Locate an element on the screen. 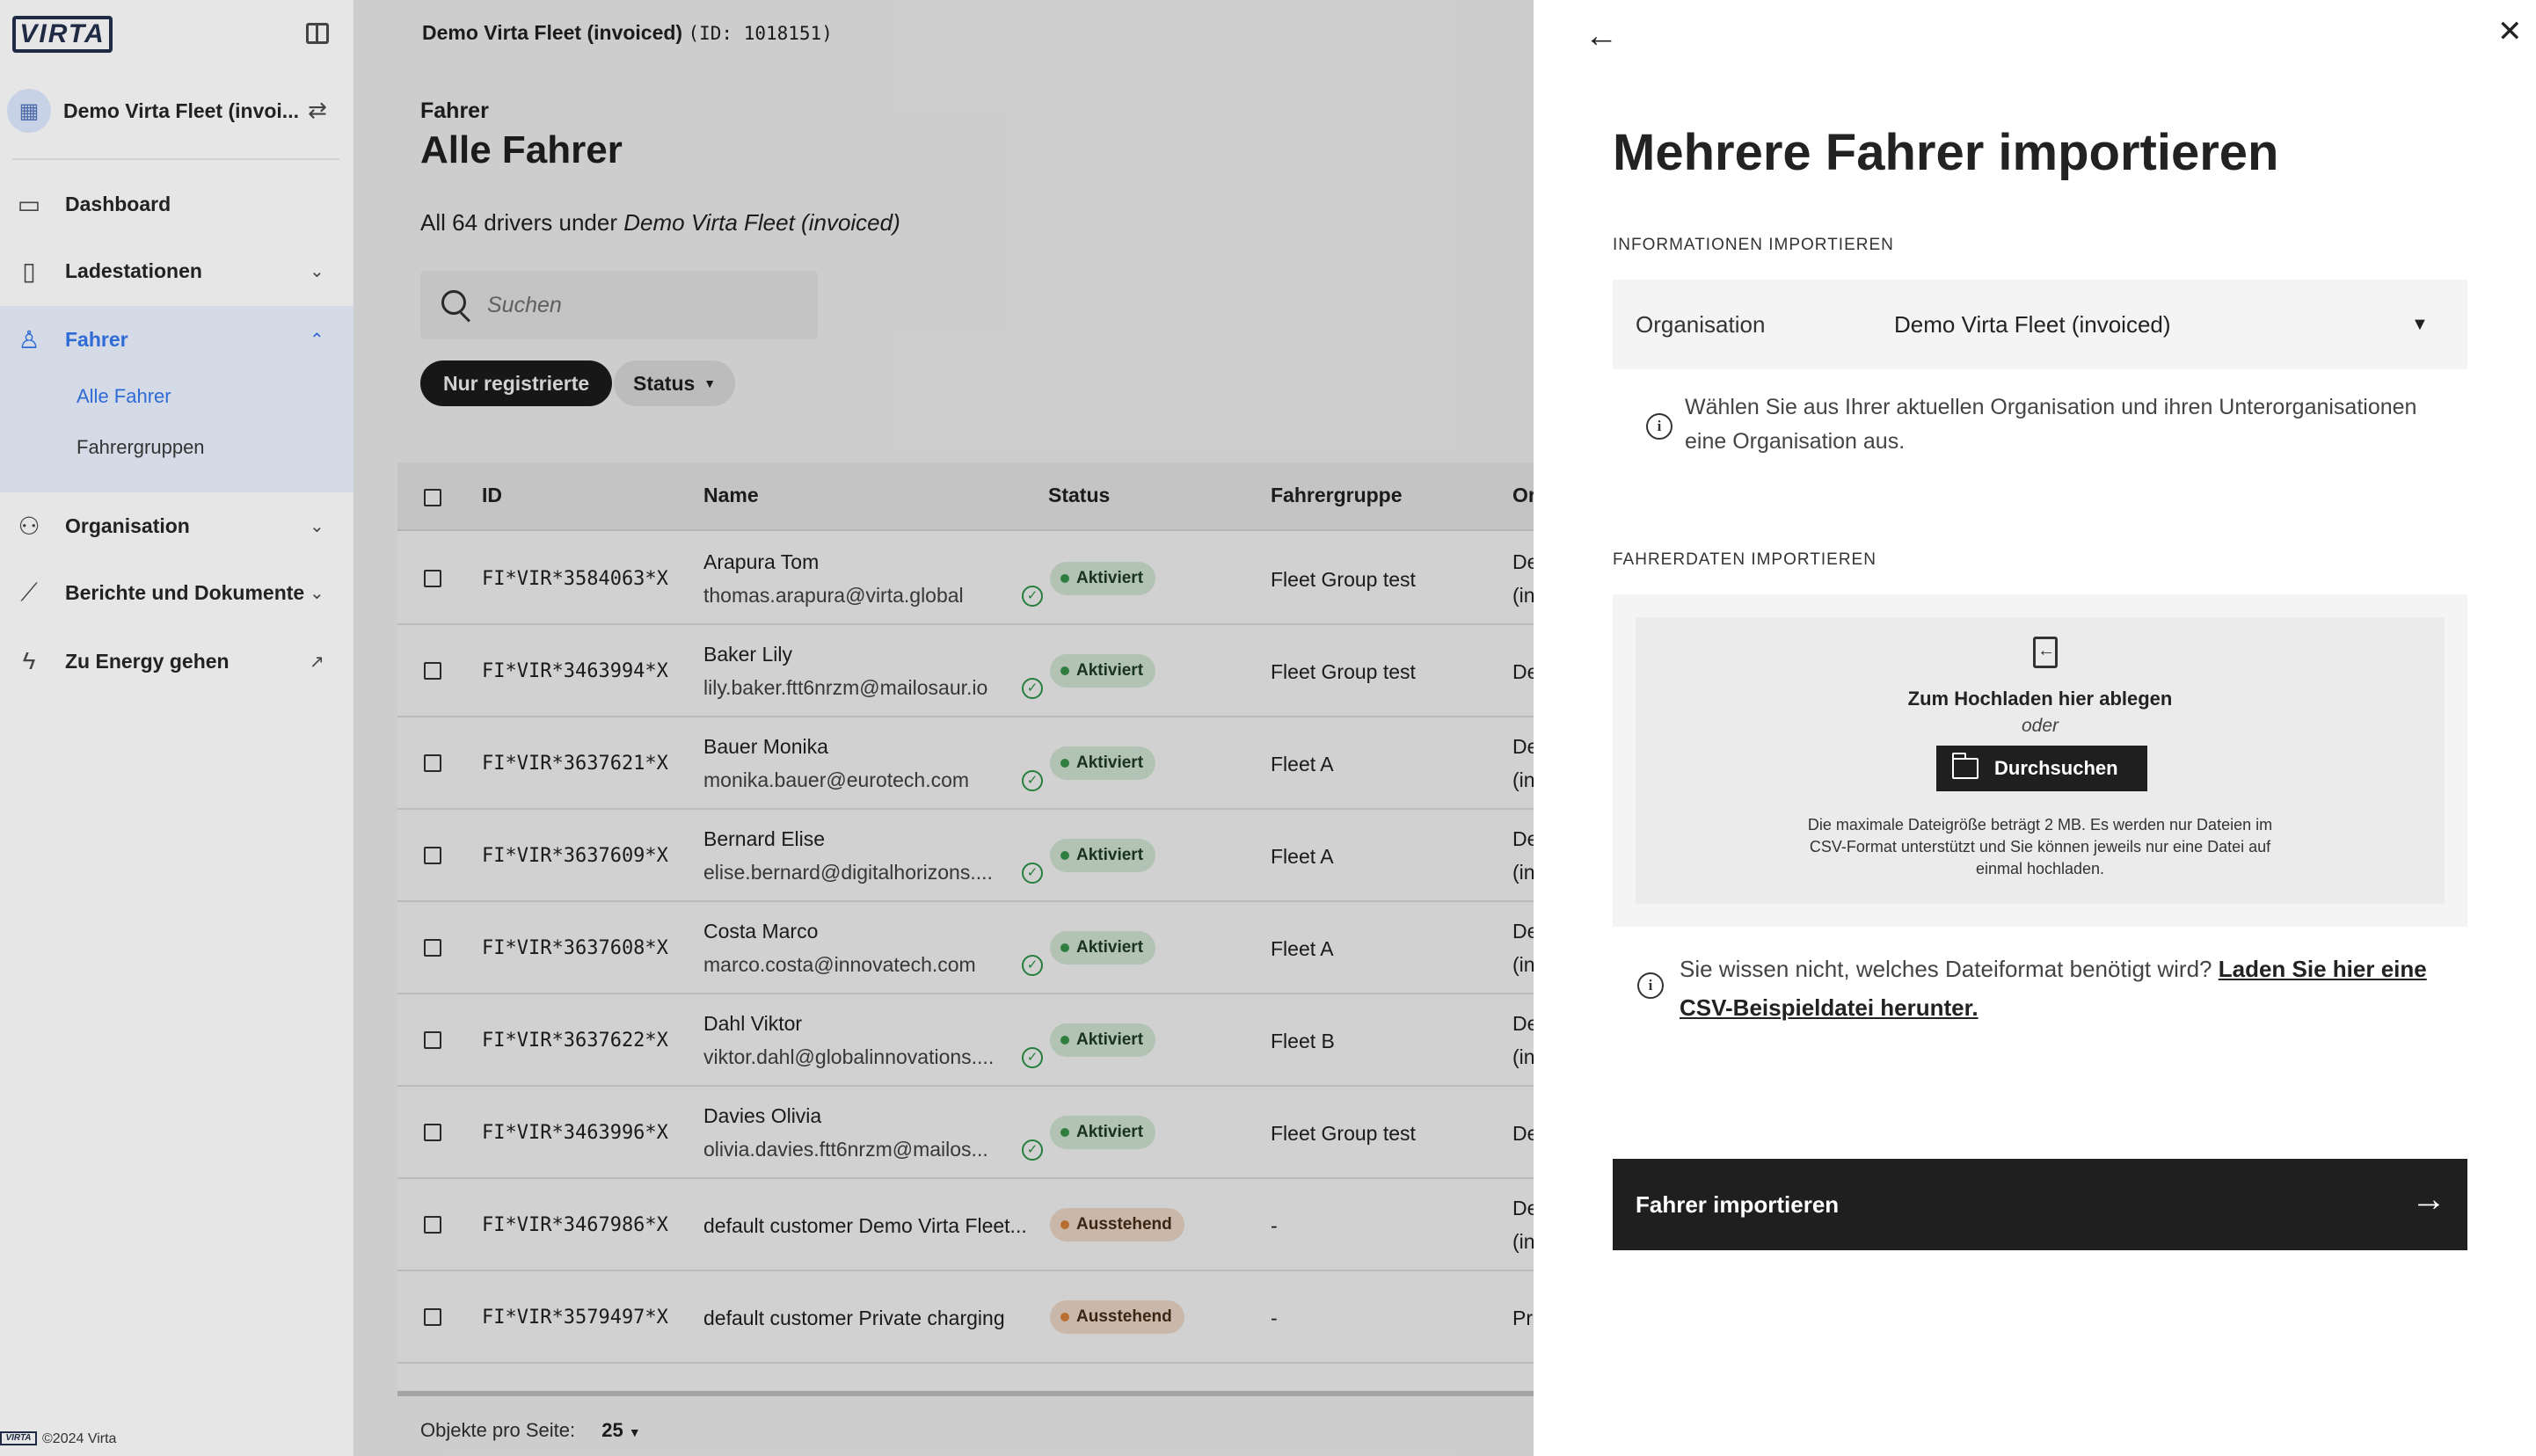 The image size is (2536, 1456). sidebar-item-organisation: ⚇ Organisation ⌄ is located at coordinates (177, 525).